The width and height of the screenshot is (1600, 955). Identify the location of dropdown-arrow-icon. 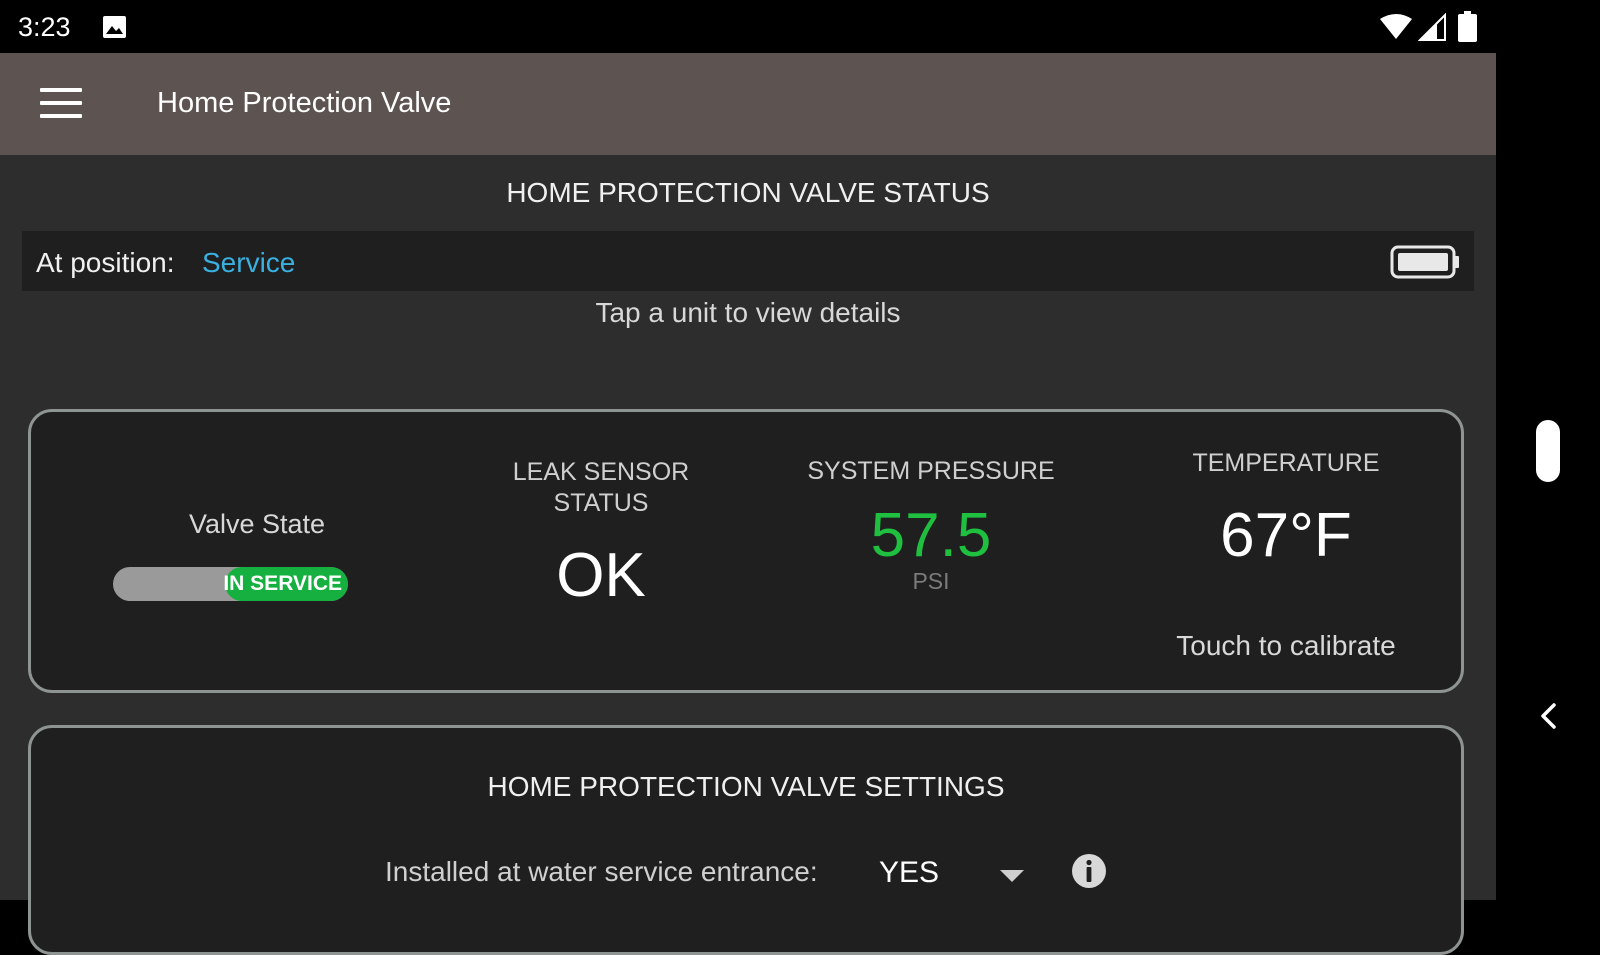
(1012, 876).